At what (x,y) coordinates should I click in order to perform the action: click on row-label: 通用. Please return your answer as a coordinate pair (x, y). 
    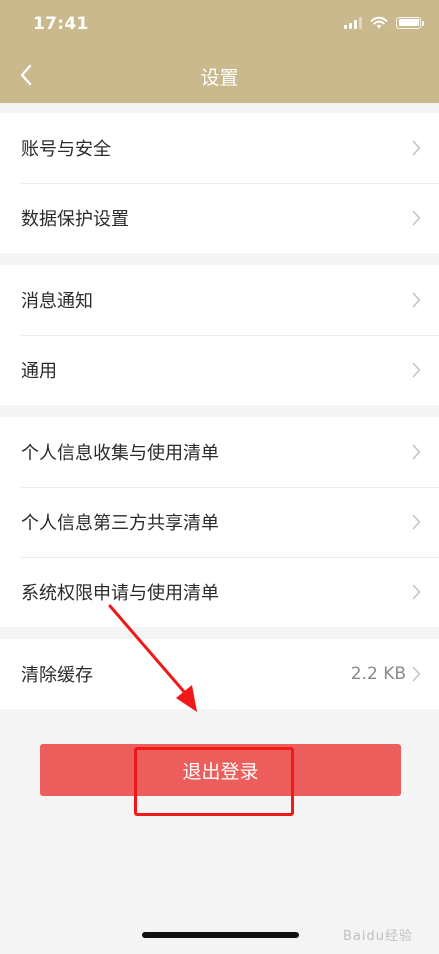
    Looking at the image, I should click on (39, 371).